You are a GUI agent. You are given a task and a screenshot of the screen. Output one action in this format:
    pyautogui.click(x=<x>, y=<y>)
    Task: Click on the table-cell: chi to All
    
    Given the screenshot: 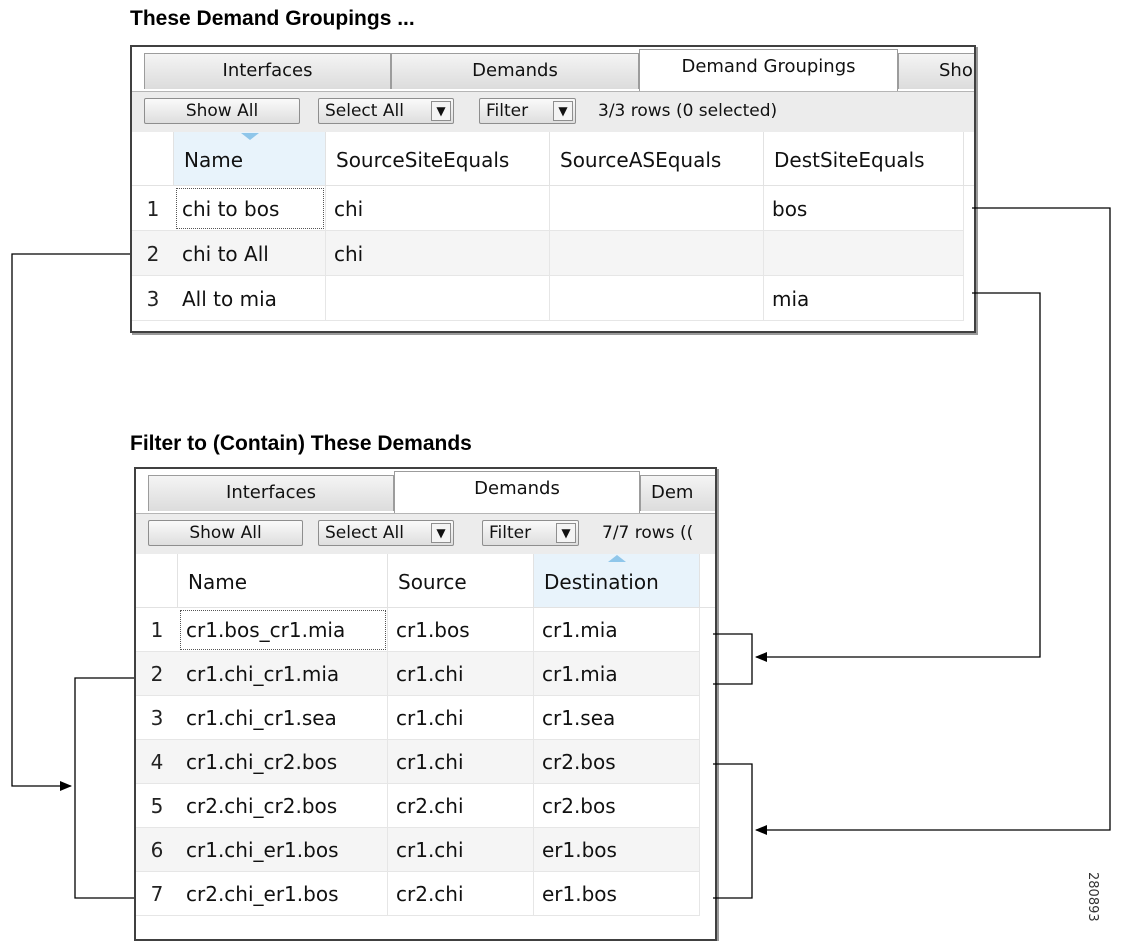 What is the action you would take?
    pyautogui.click(x=250, y=253)
    